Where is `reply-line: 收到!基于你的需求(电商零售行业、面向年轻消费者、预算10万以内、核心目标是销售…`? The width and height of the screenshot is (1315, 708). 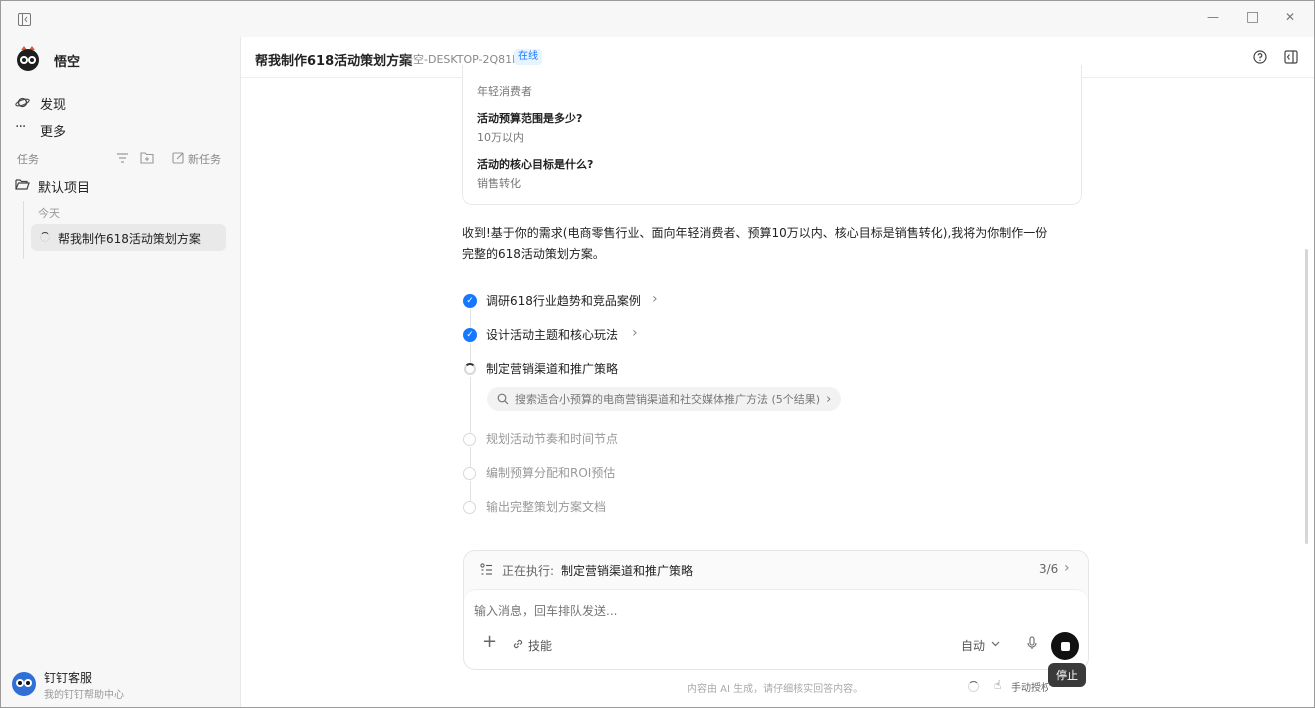 reply-line: 收到!基于你的需求(电商零售行业、面向年轻消费者、预算10万以内、核心目标是销售… is located at coordinates (755, 233).